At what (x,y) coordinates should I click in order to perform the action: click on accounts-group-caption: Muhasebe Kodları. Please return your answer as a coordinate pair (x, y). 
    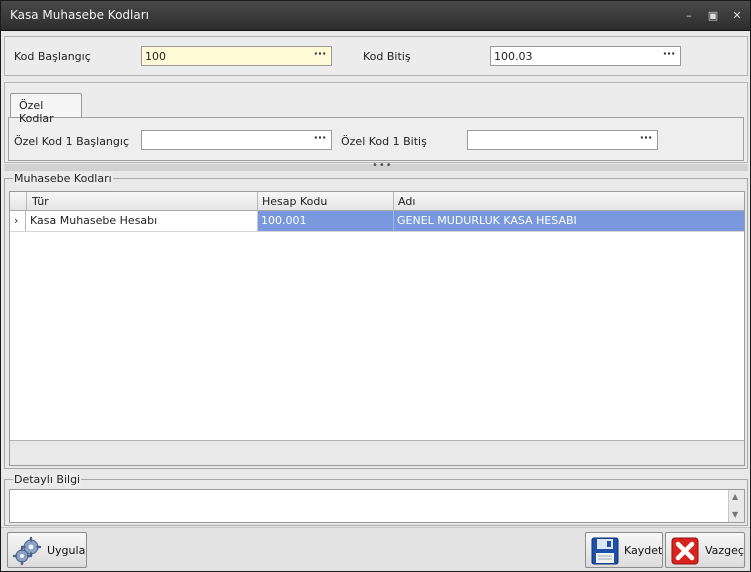
    Looking at the image, I should click on (63, 178).